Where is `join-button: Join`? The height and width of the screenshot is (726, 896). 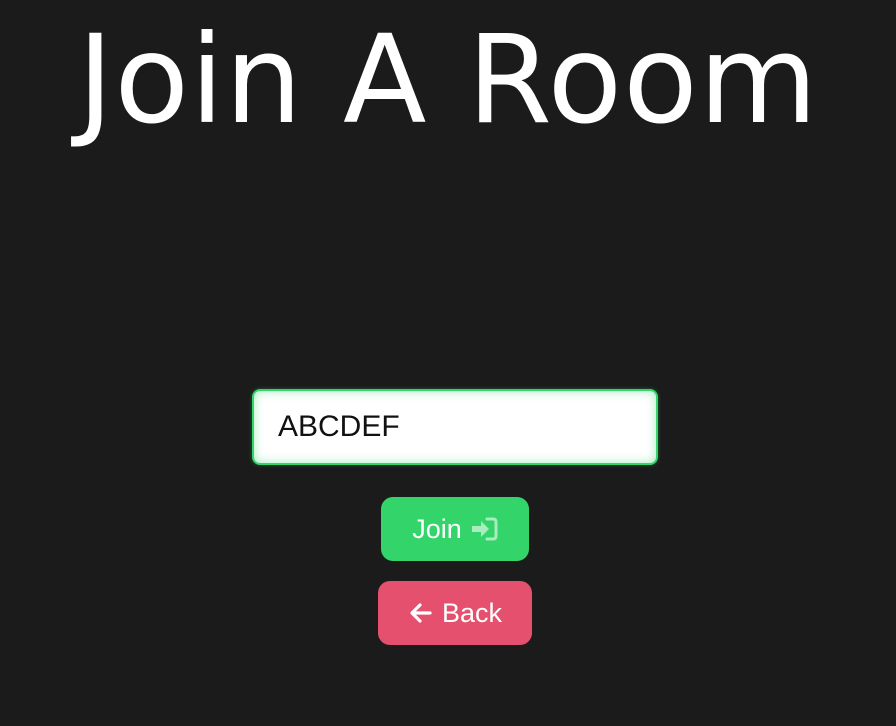
join-button: Join is located at coordinates (455, 529).